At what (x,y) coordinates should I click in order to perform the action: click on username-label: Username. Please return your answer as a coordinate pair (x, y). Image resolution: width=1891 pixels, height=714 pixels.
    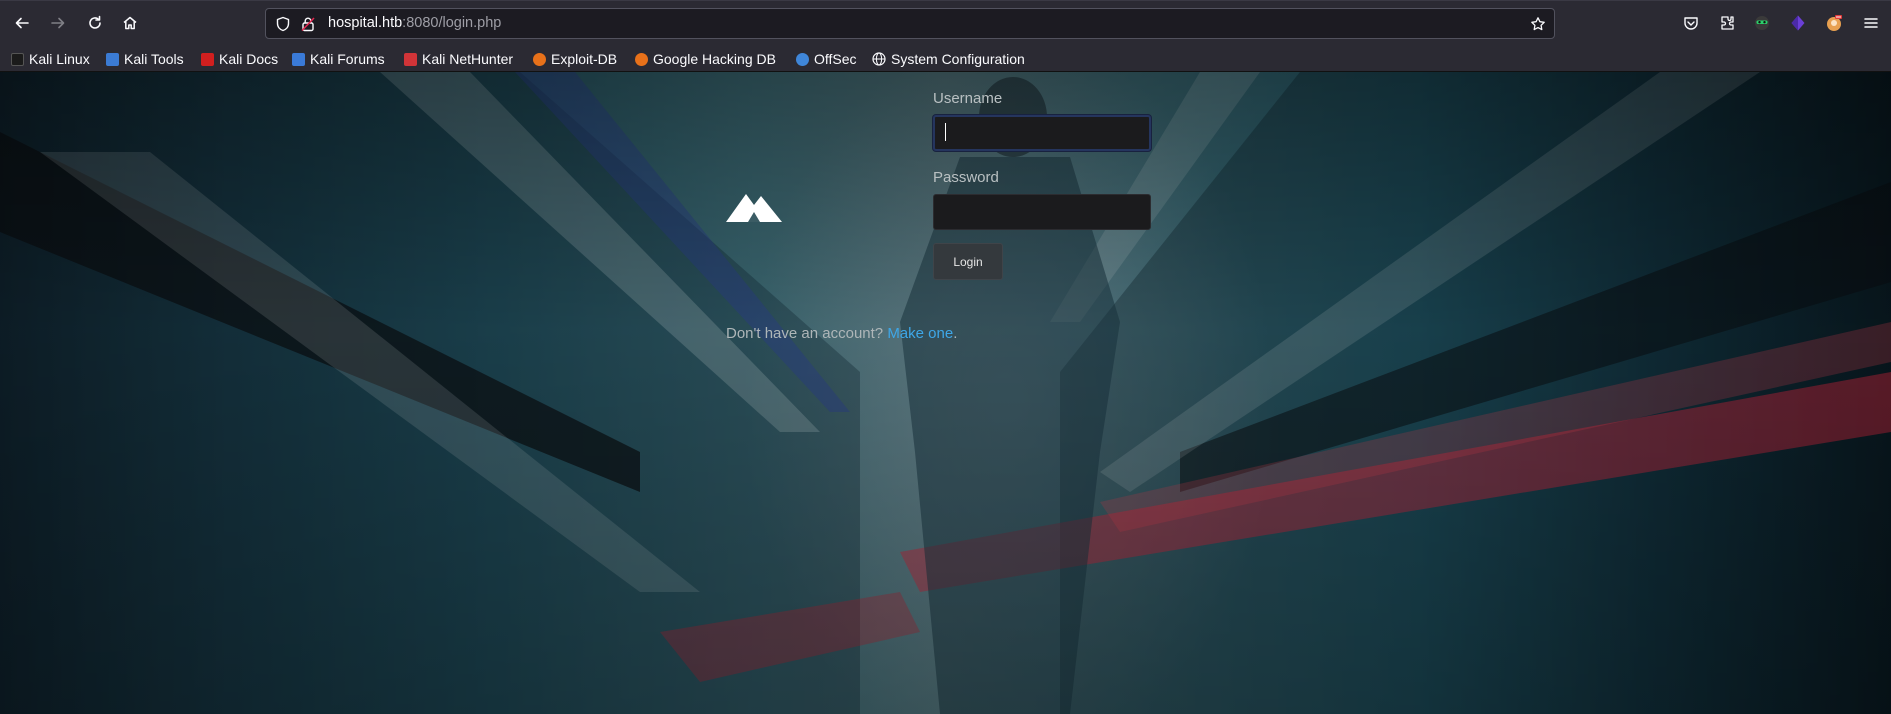
    Looking at the image, I should click on (968, 98).